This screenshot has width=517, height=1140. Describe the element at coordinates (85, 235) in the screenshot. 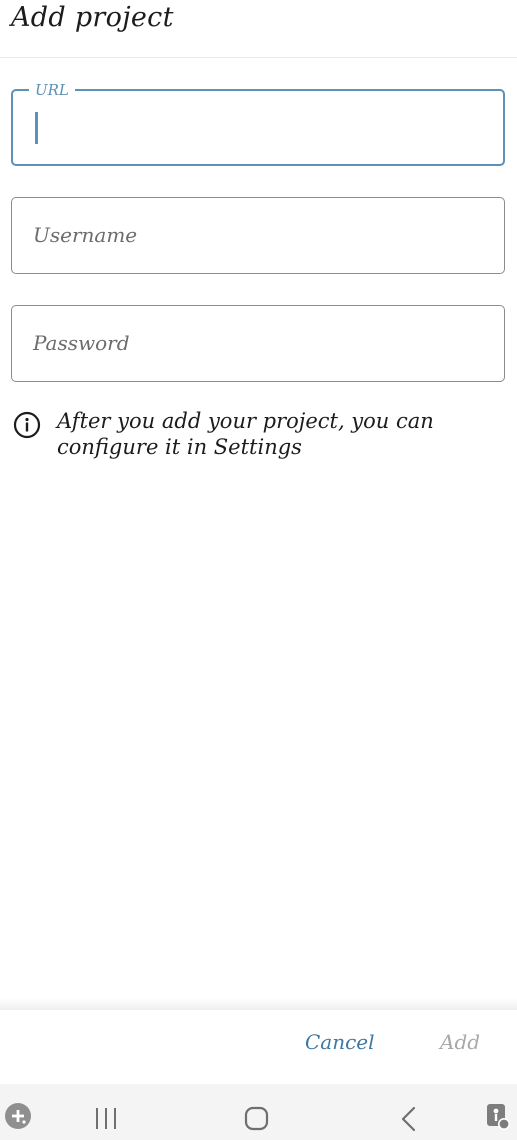

I see `username-placeholder: Username` at that location.